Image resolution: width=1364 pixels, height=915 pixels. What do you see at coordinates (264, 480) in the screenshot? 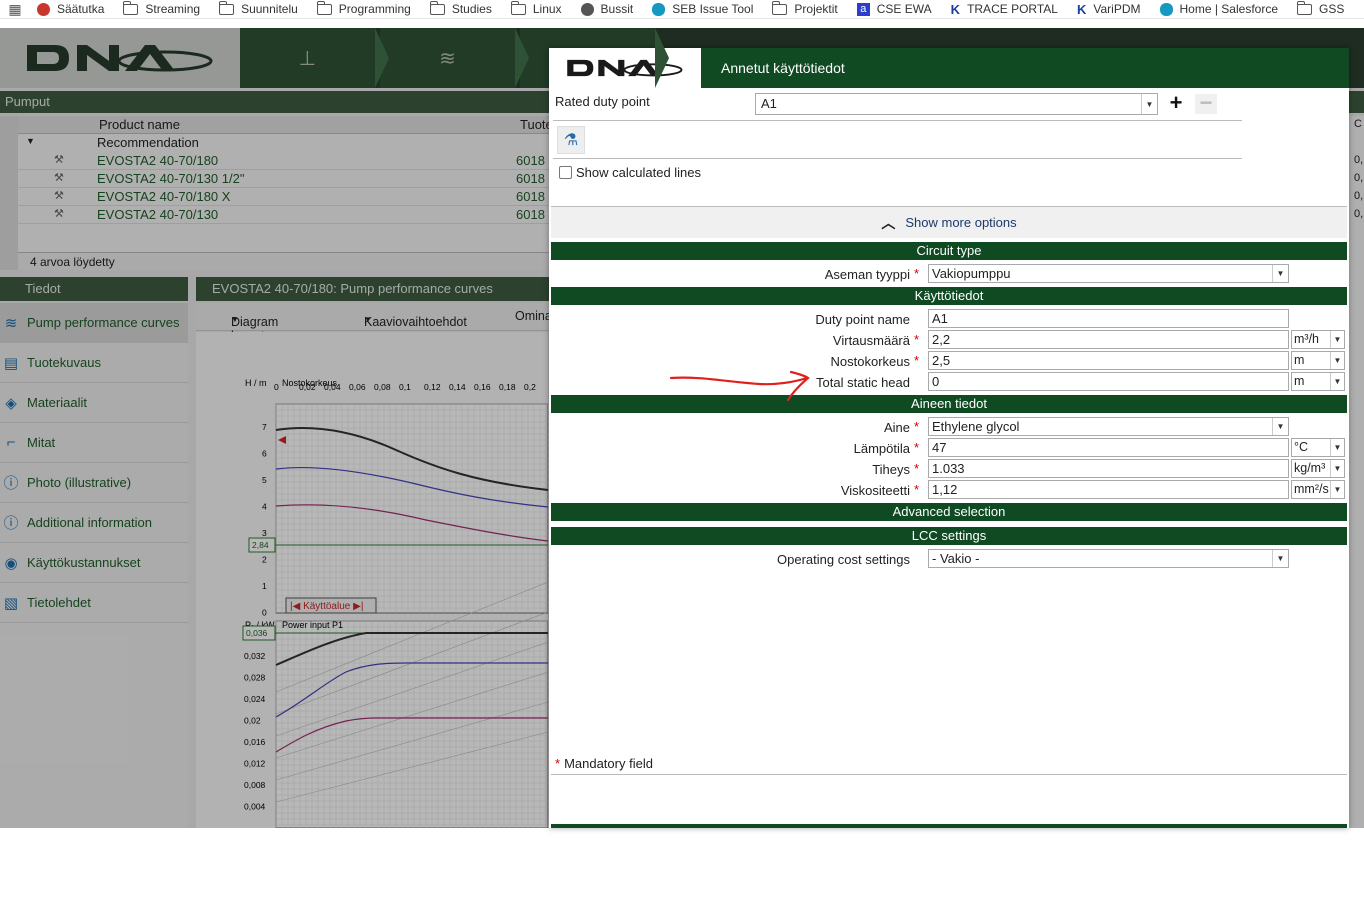
I see `head-tick-label: 5` at bounding box center [264, 480].